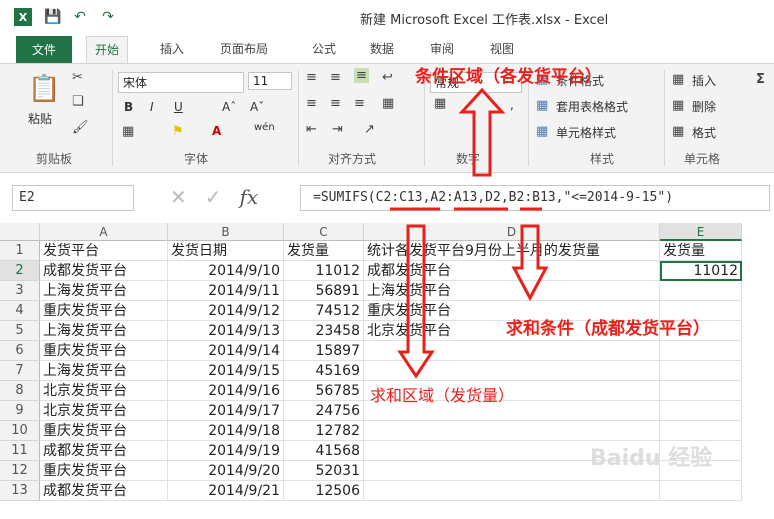  Describe the element at coordinates (324, 271) in the screenshot. I see `cell-C2: 11012` at that location.